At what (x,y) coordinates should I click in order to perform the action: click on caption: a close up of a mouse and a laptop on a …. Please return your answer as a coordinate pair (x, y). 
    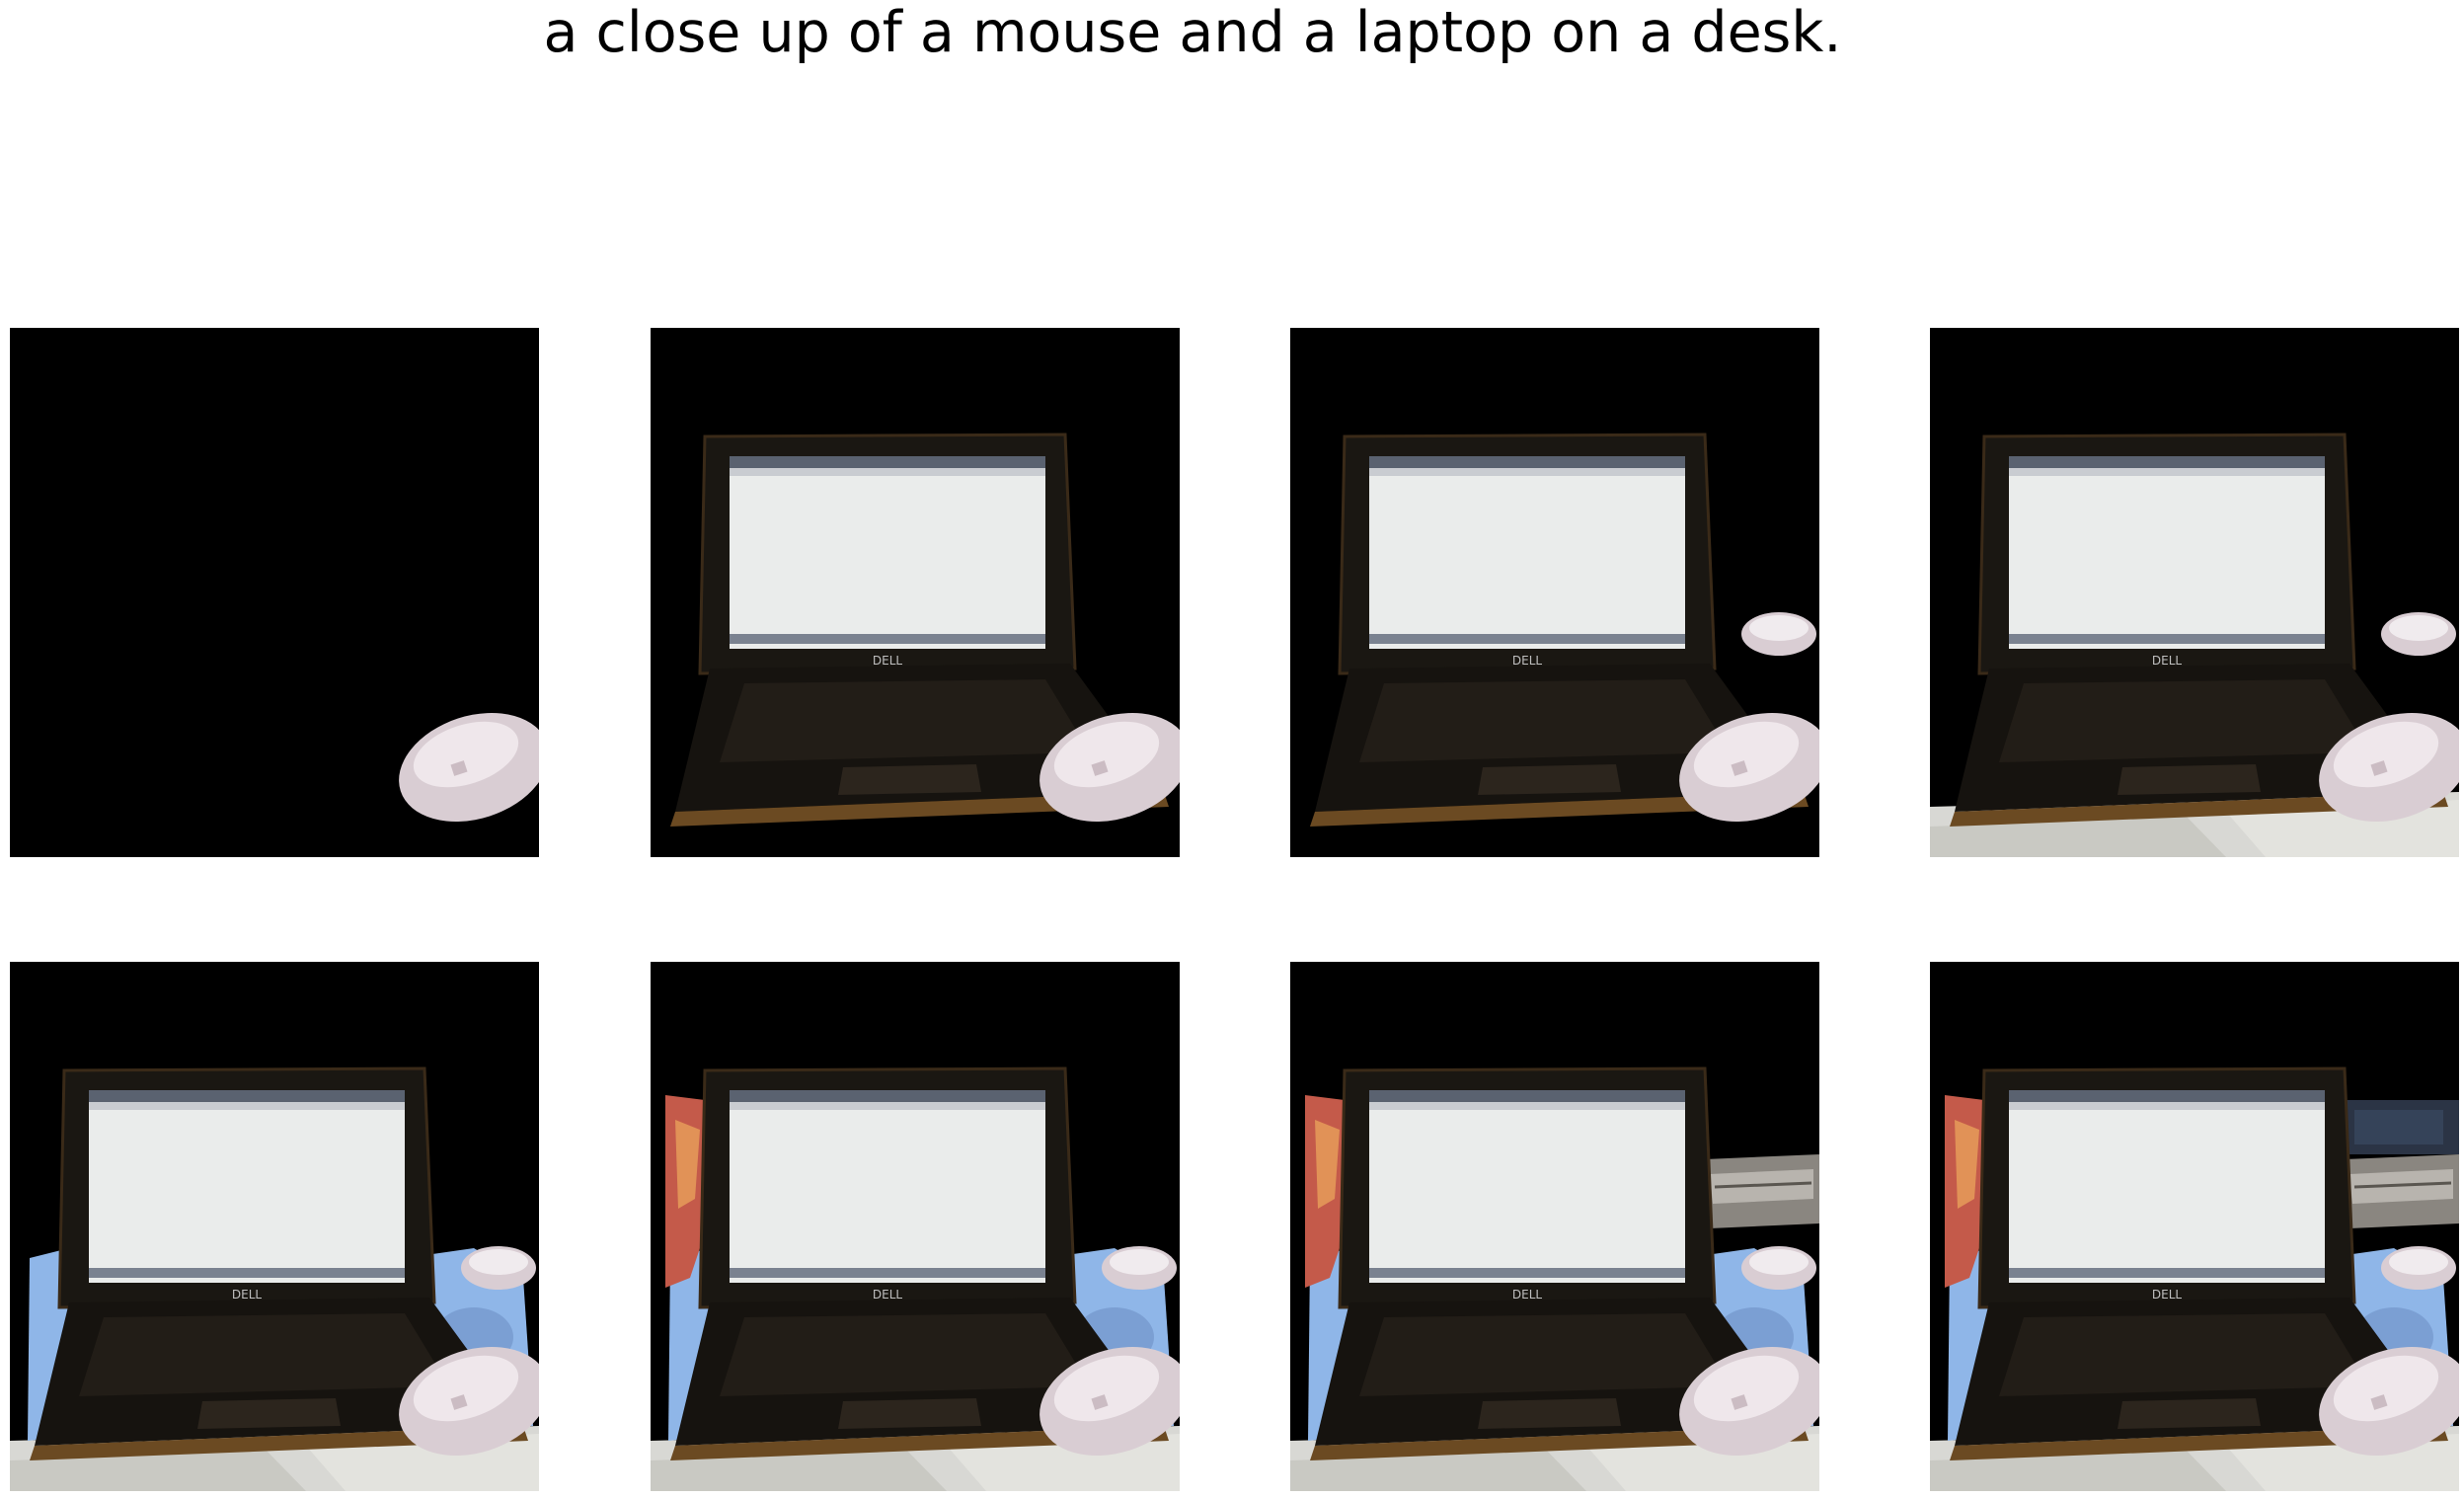
    Looking at the image, I should click on (1192, 32).